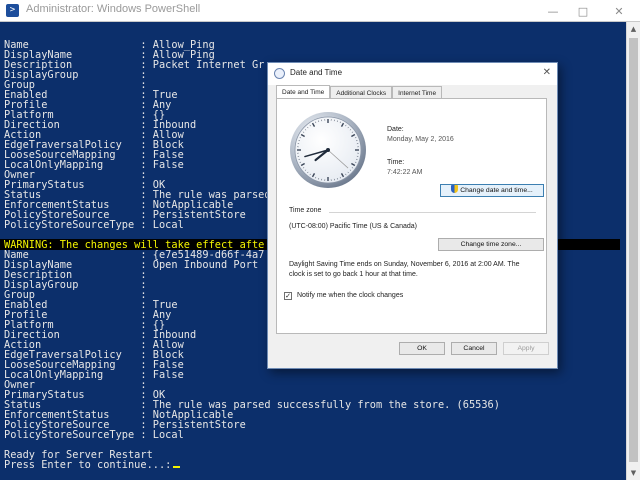  What do you see at coordinates (553, 11) in the screenshot?
I see `minimize-icon: —` at bounding box center [553, 11].